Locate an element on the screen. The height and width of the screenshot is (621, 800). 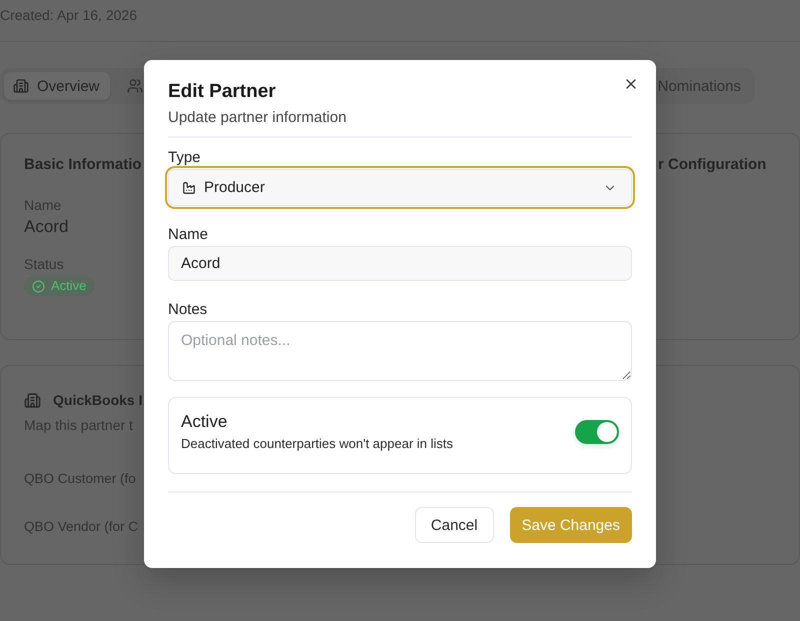
setting-title: Active is located at coordinates (204, 421).